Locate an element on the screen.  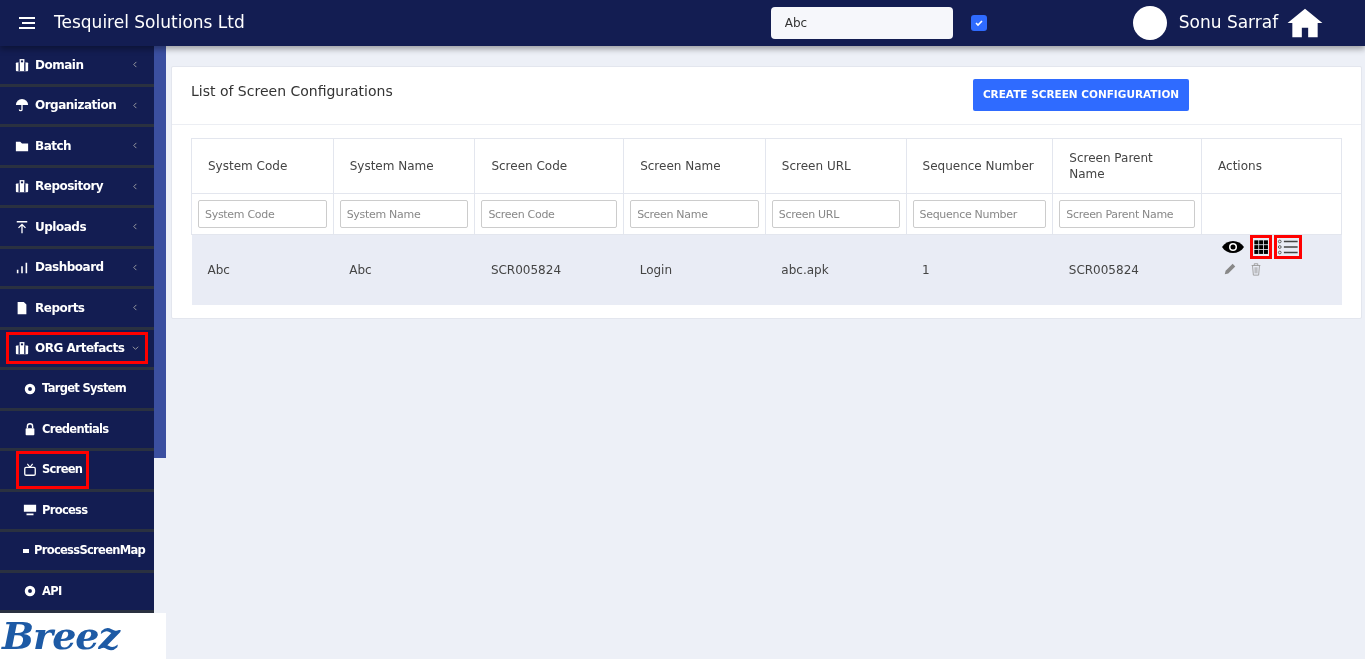
column-header: Sequence Number is located at coordinates (979, 166).